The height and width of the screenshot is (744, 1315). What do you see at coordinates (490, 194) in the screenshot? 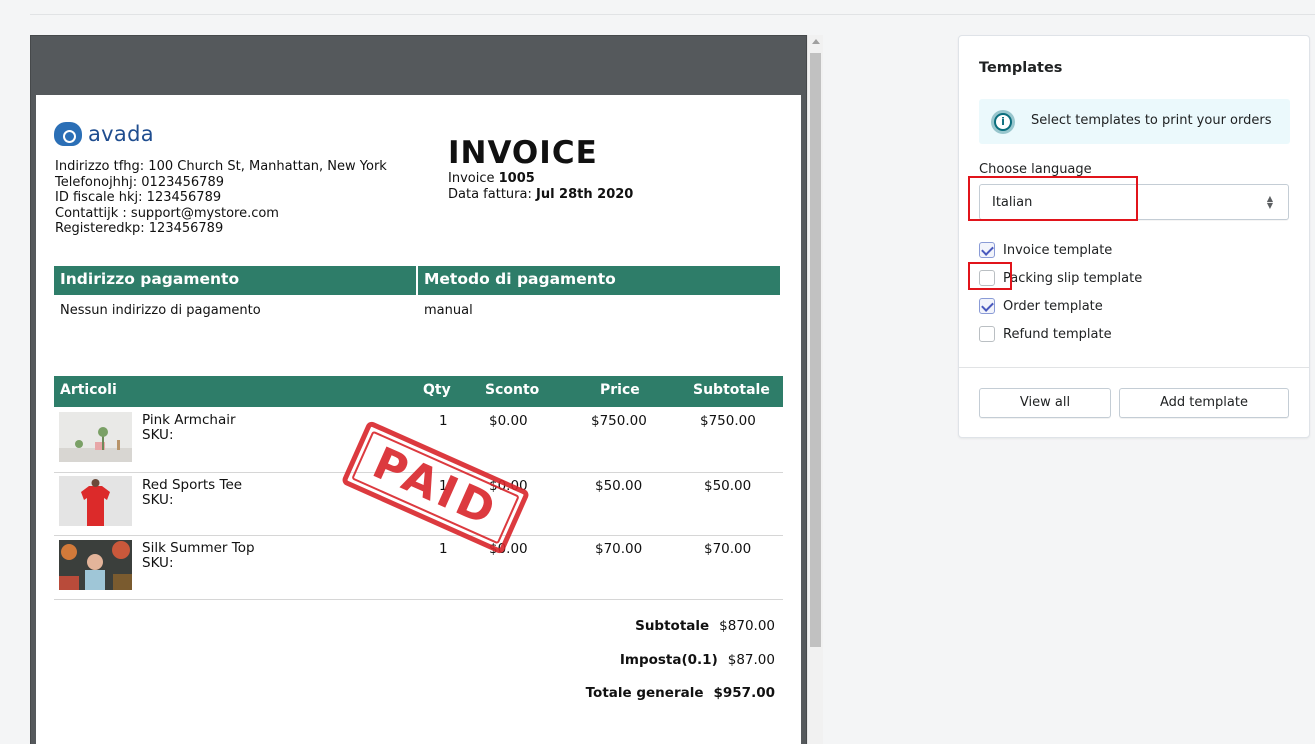
I see `invoice-date-label: Data fattura:` at bounding box center [490, 194].